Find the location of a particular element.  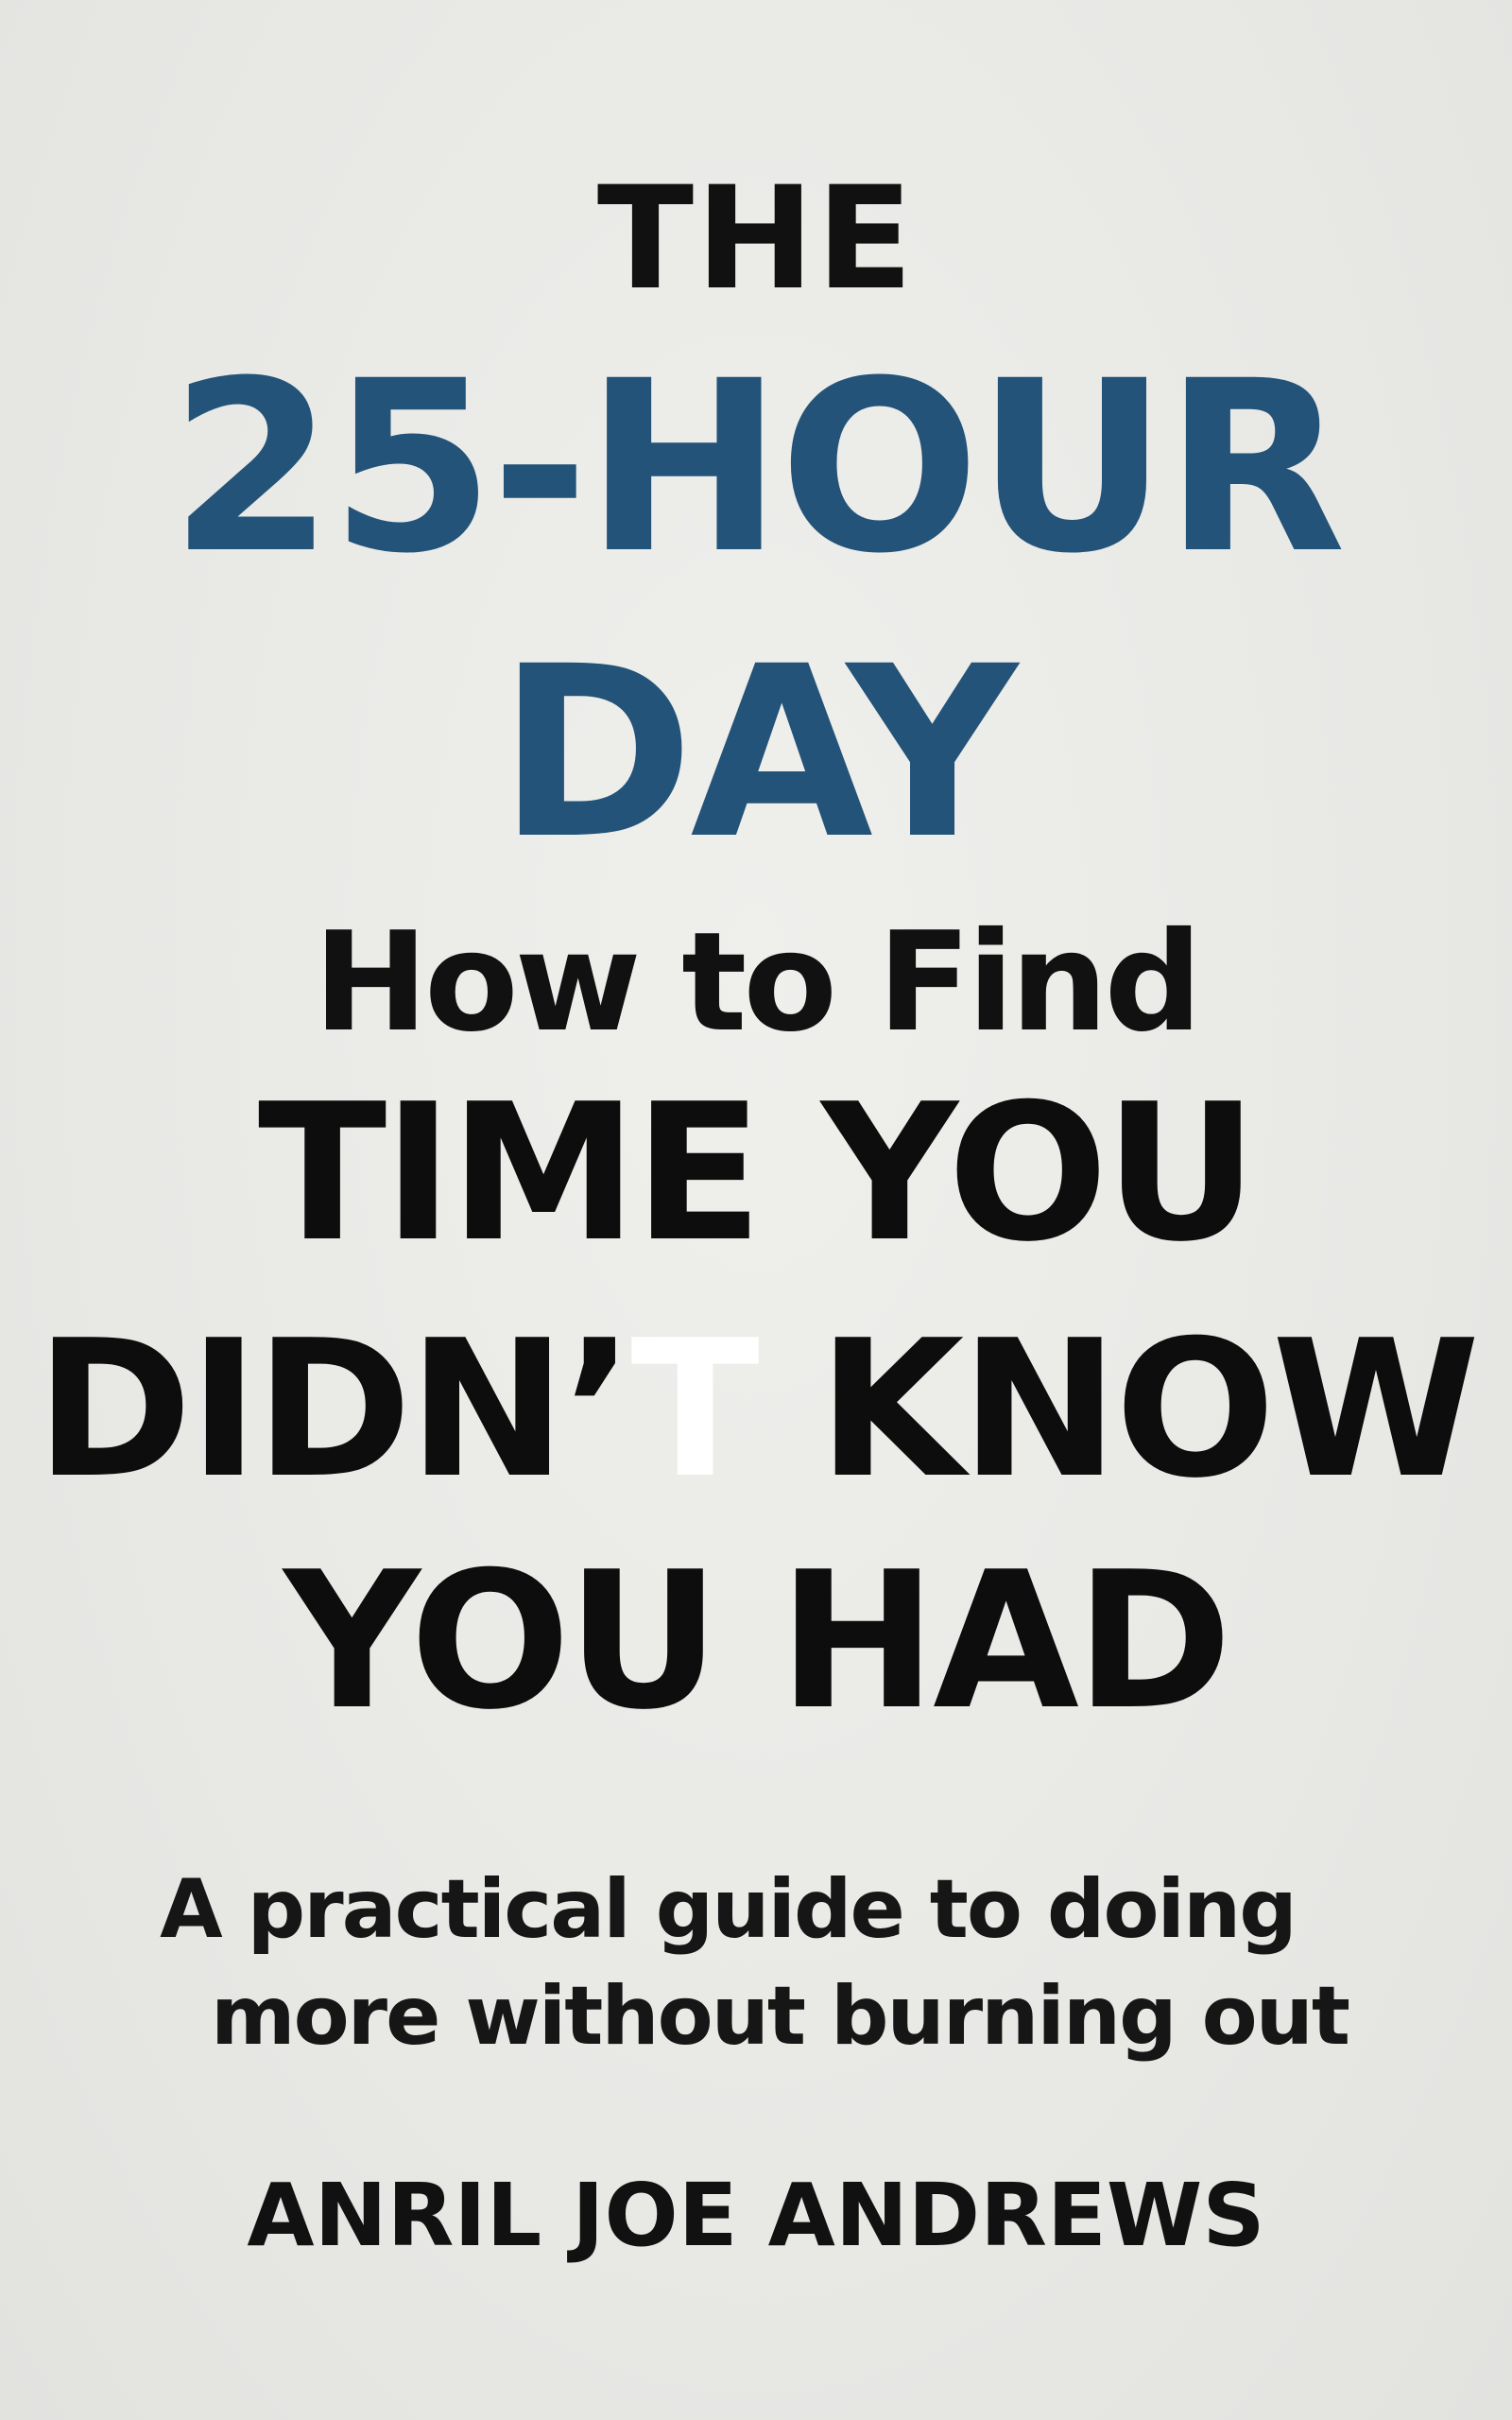

title-the: THE is located at coordinates (756, 239).